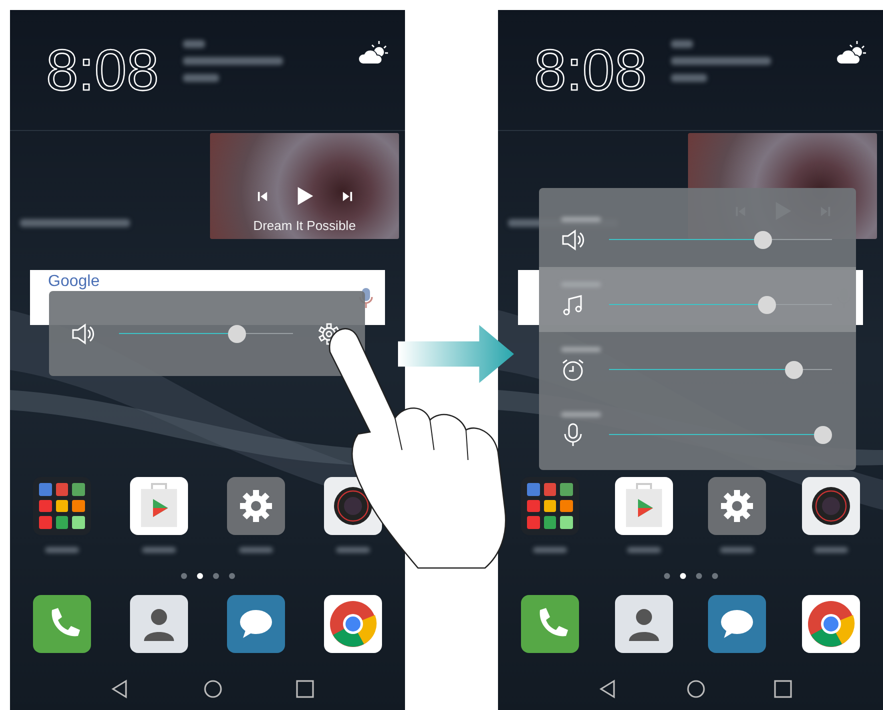  I want to click on music-note-icon, so click(573, 305).